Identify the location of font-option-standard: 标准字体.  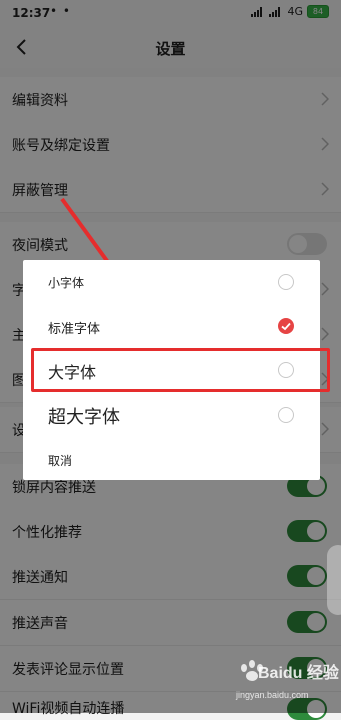
(171, 326).